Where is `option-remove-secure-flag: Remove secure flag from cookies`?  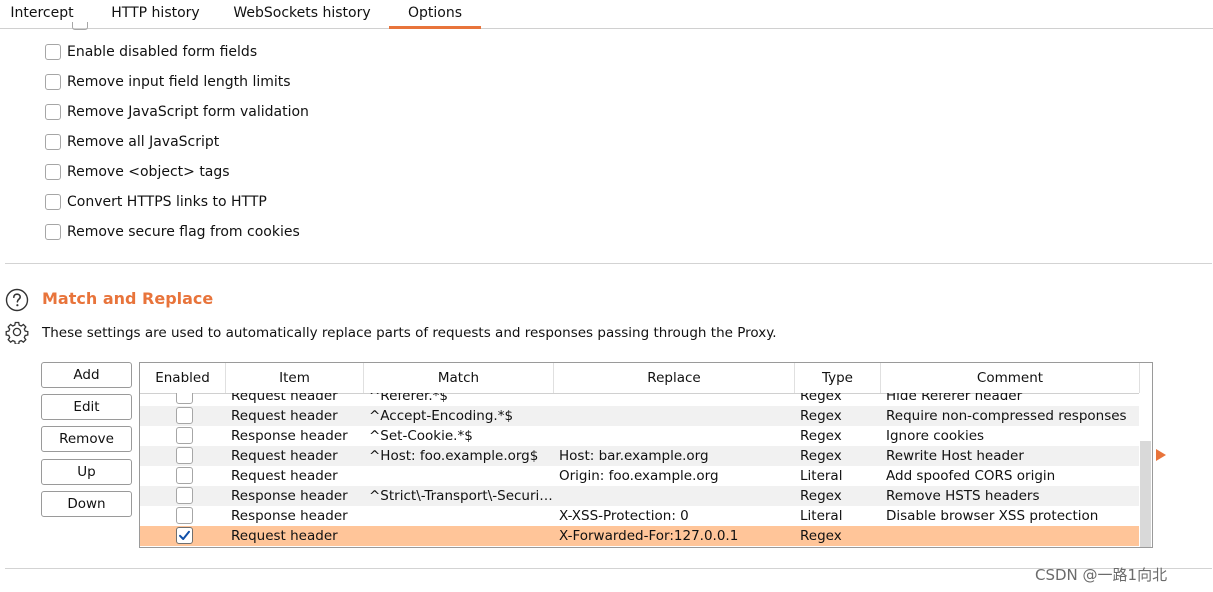
option-remove-secure-flag: Remove secure flag from cookies is located at coordinates (172, 232).